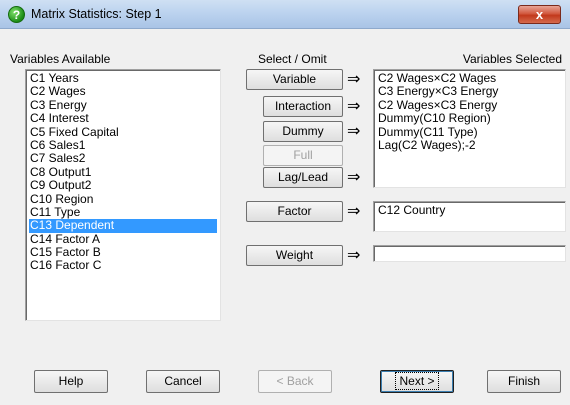 The height and width of the screenshot is (405, 570). What do you see at coordinates (16, 14) in the screenshot?
I see `help-circle-icon: ?` at bounding box center [16, 14].